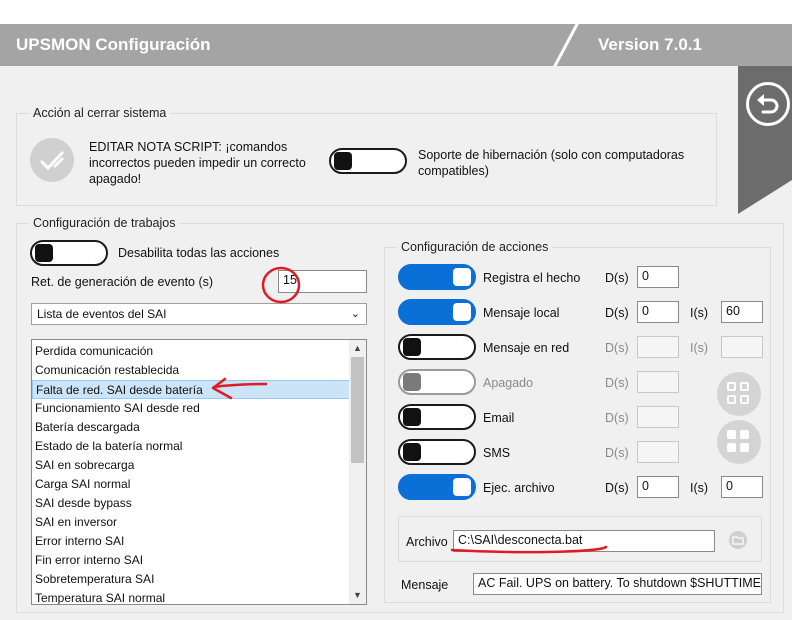 This screenshot has height=620, width=792. I want to click on archivo-input: C:\SAI\desconecta.bat, so click(584, 541).